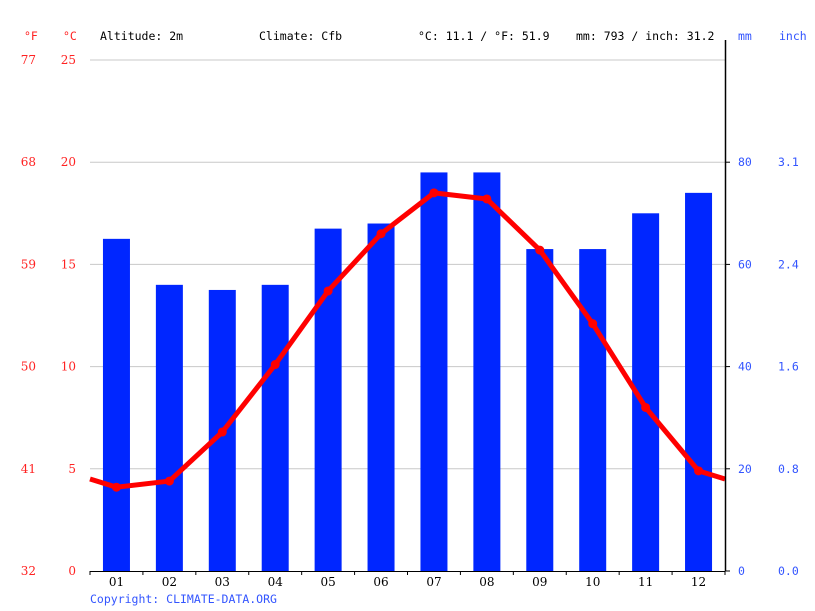  What do you see at coordinates (72, 469) in the screenshot?
I see `celsius-tick-label: 5` at bounding box center [72, 469].